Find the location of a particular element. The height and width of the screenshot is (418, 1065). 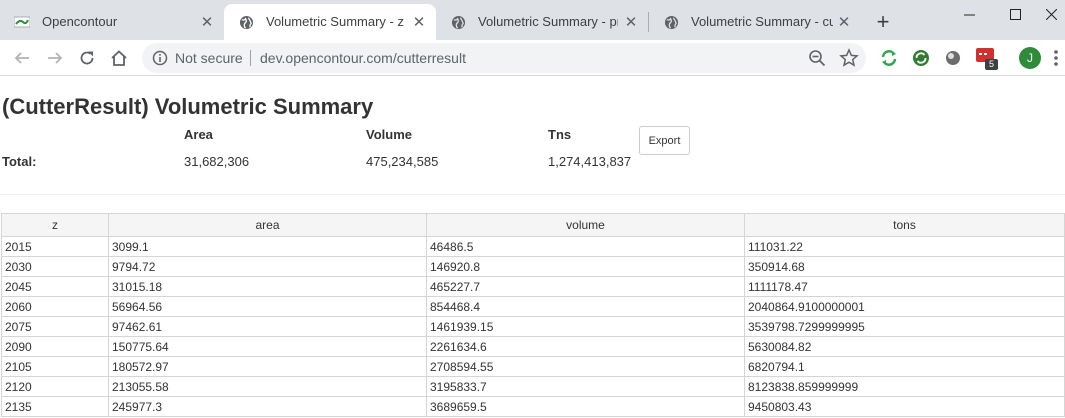

cell-volume: 46486.5 is located at coordinates (585, 246).